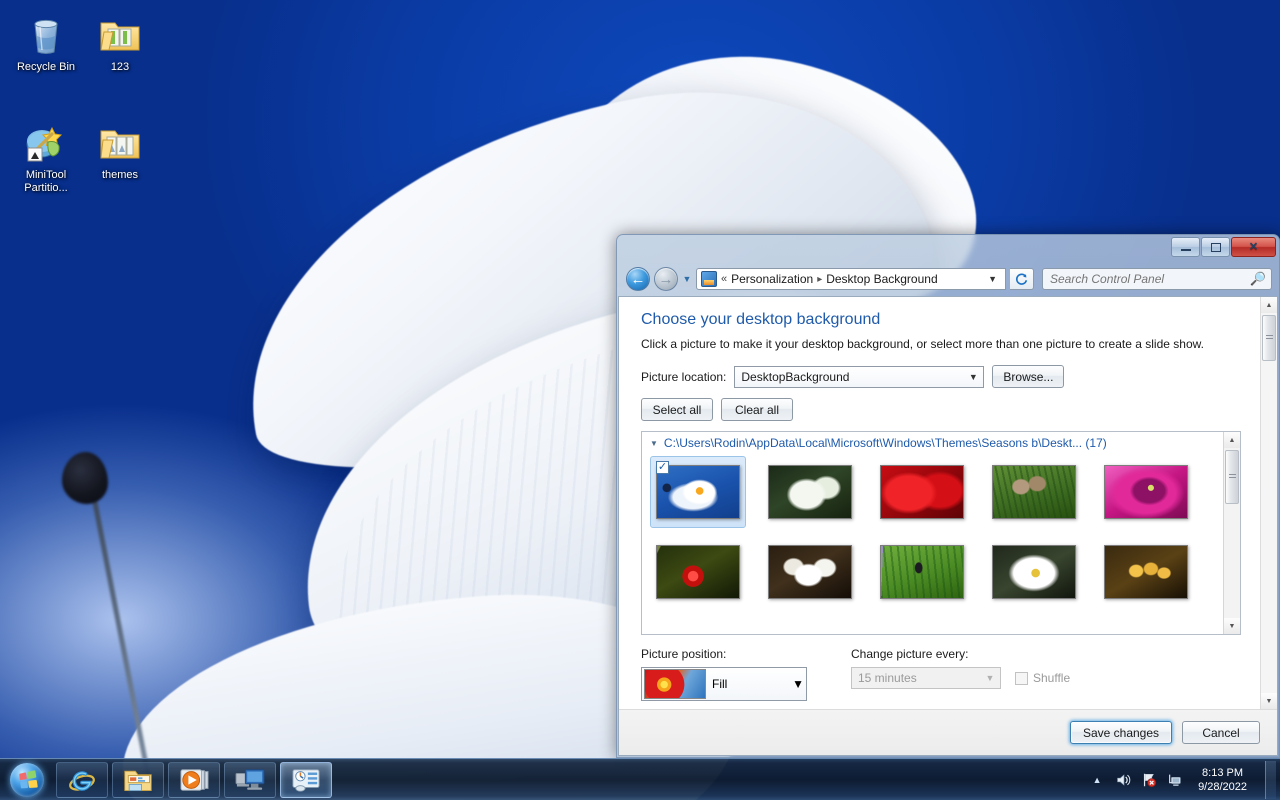  What do you see at coordinates (1270, 779) in the screenshot?
I see `show-desktop-button` at bounding box center [1270, 779].